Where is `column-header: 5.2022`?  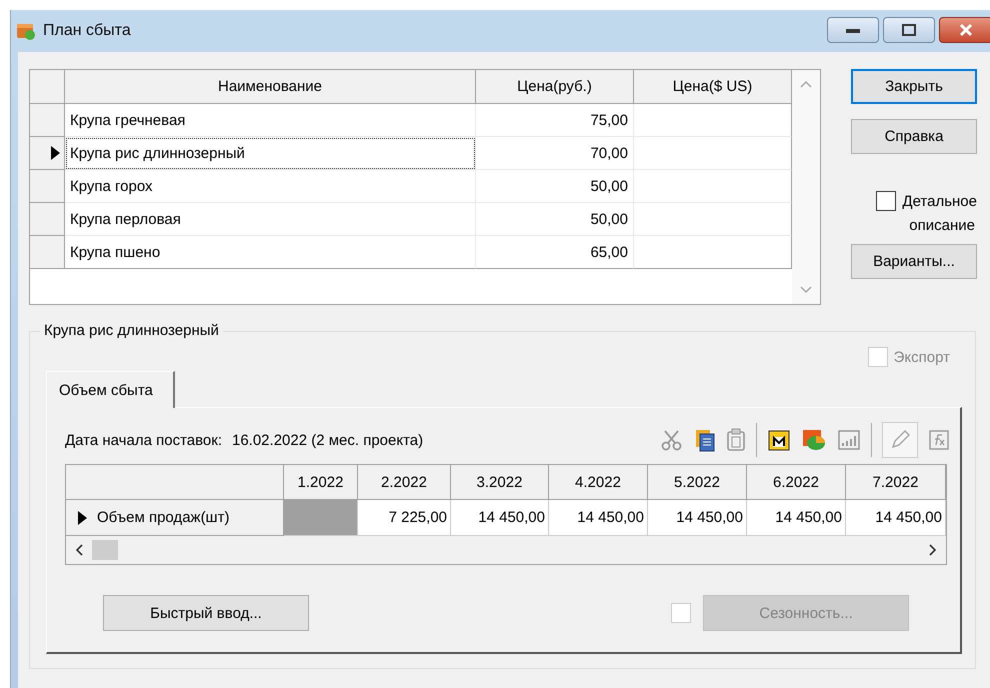
column-header: 5.2022 is located at coordinates (697, 482).